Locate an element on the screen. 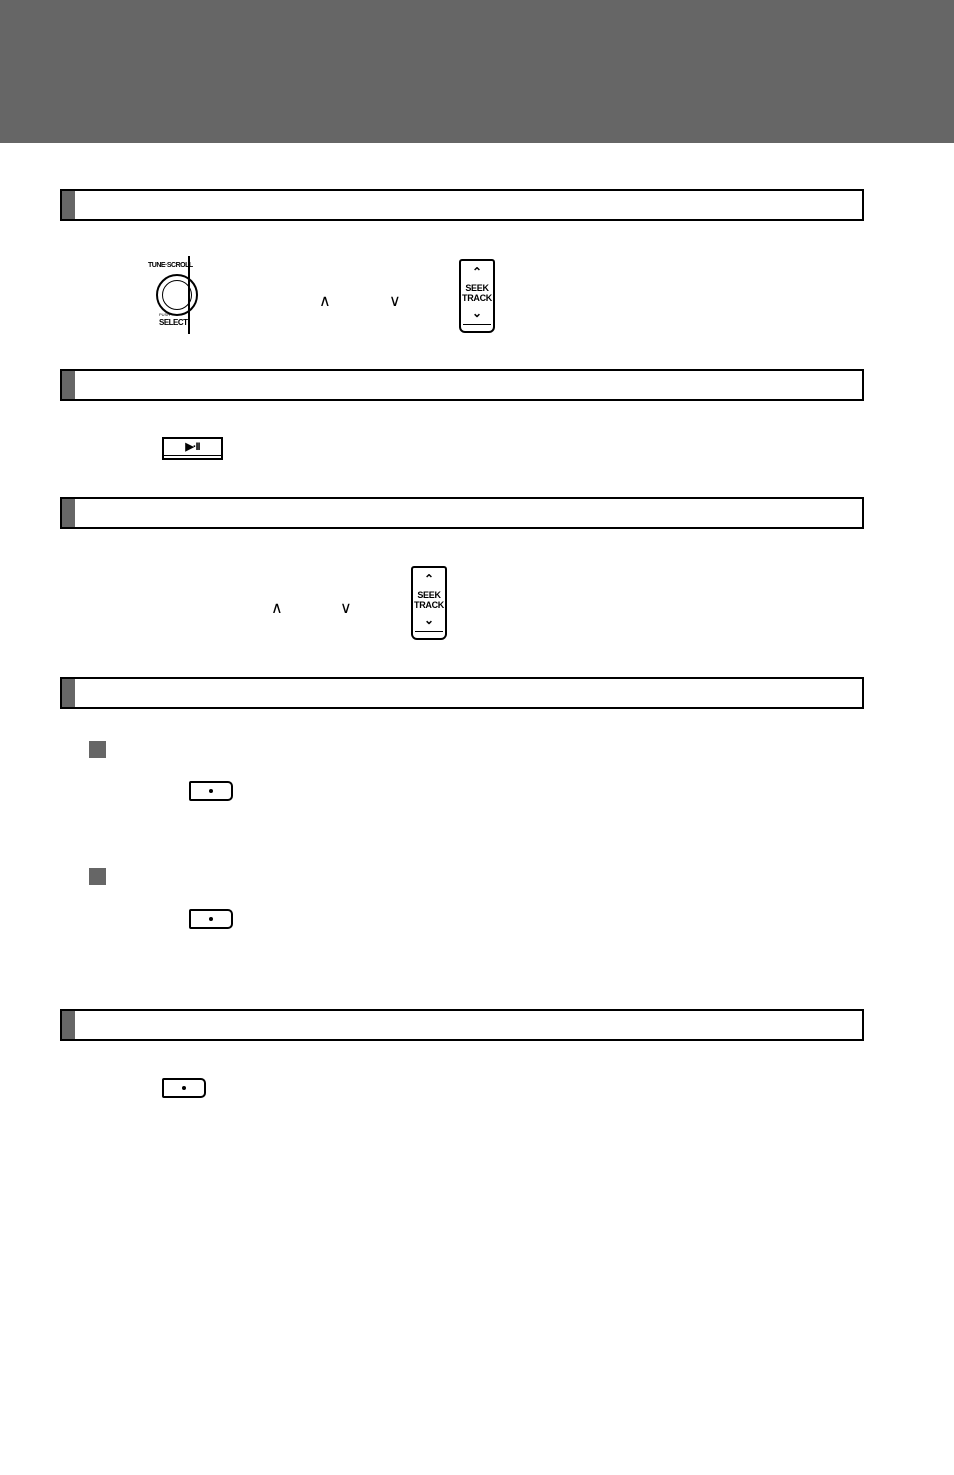  play-pause-icon: ▶·II is located at coordinates (192, 447).